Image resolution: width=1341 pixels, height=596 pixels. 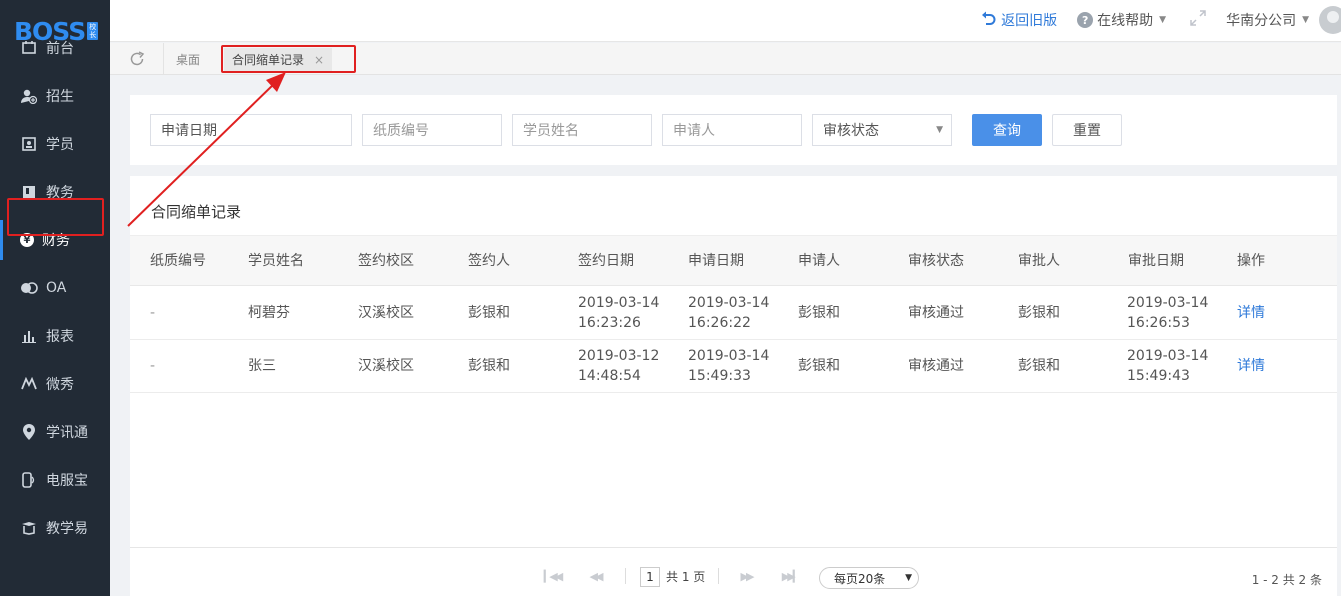 What do you see at coordinates (196, 212) in the screenshot?
I see `panel-title: 合同缩单记录` at bounding box center [196, 212].